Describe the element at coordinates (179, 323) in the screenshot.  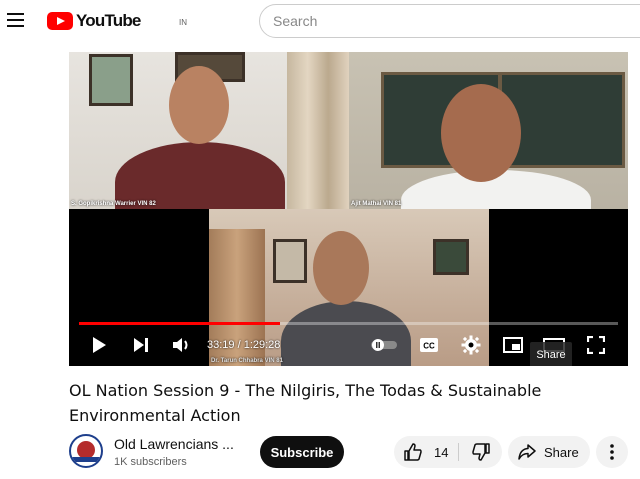
I see `progress-played` at that location.